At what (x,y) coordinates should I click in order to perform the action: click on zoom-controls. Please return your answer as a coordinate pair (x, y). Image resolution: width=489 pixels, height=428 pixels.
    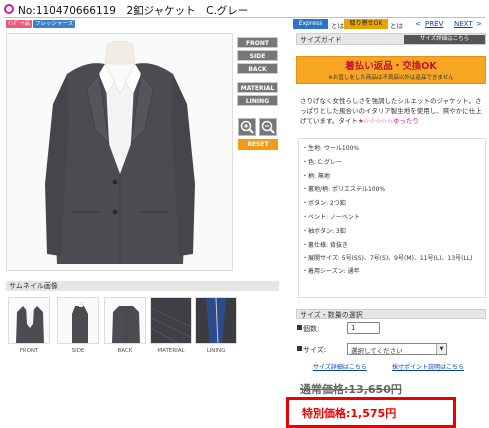
    Looking at the image, I should click on (258, 127).